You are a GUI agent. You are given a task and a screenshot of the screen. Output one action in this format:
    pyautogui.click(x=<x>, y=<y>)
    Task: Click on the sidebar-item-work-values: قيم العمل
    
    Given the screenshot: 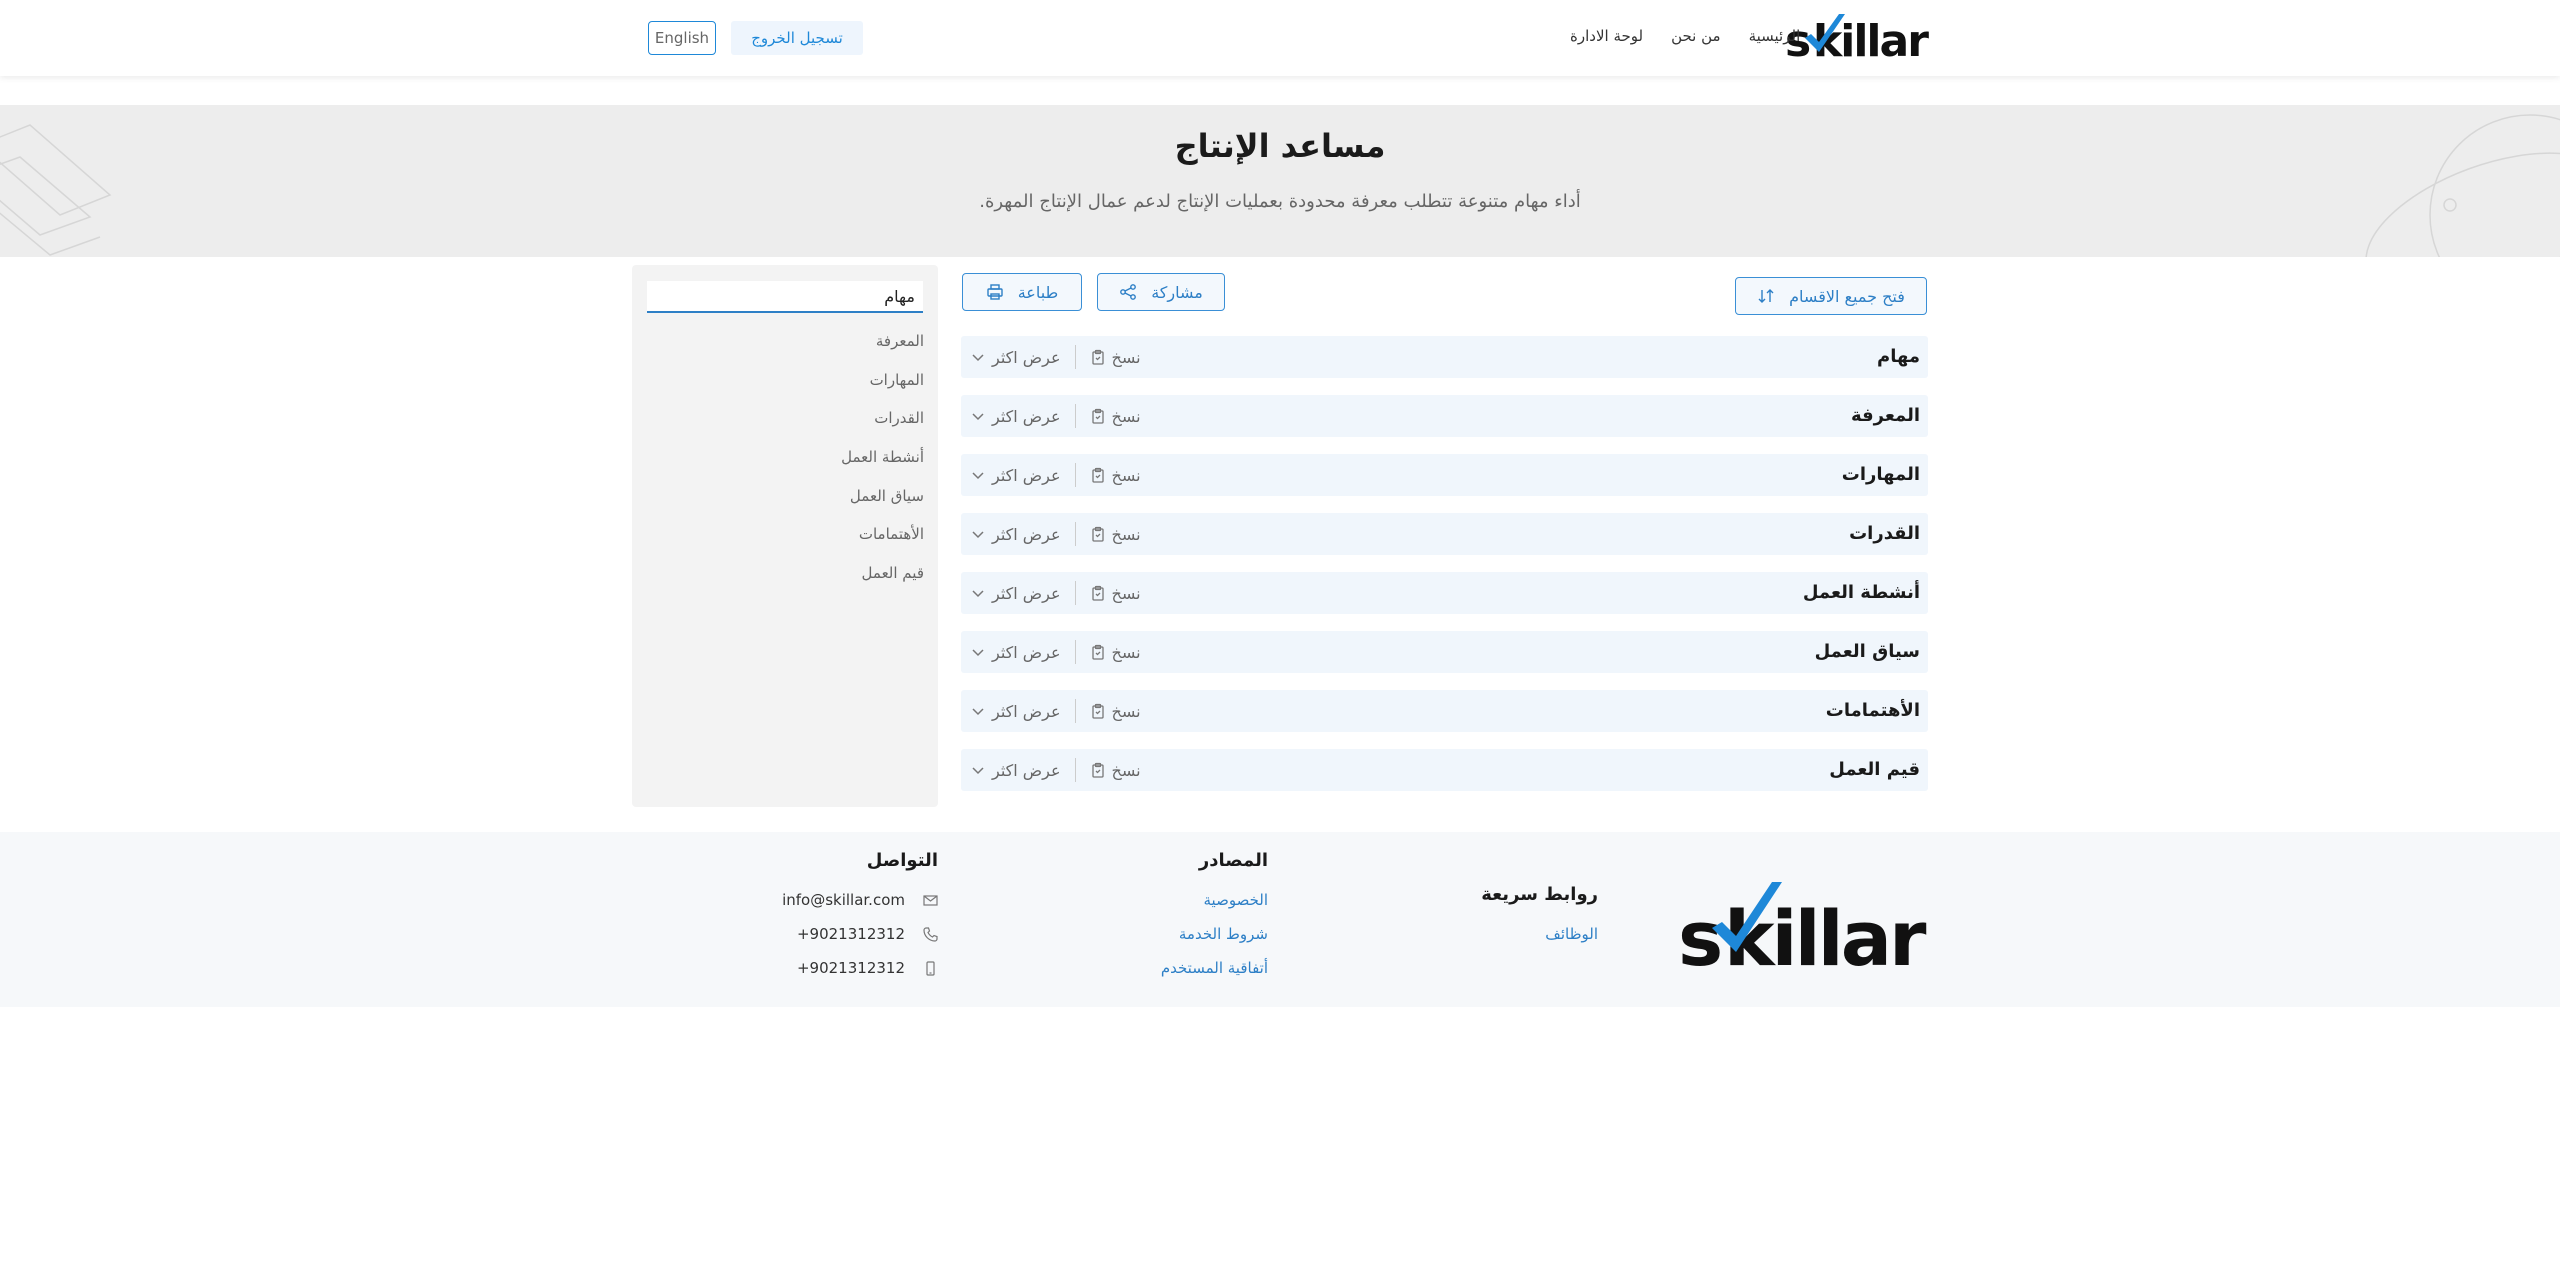 What is the action you would take?
    pyautogui.click(x=893, y=573)
    